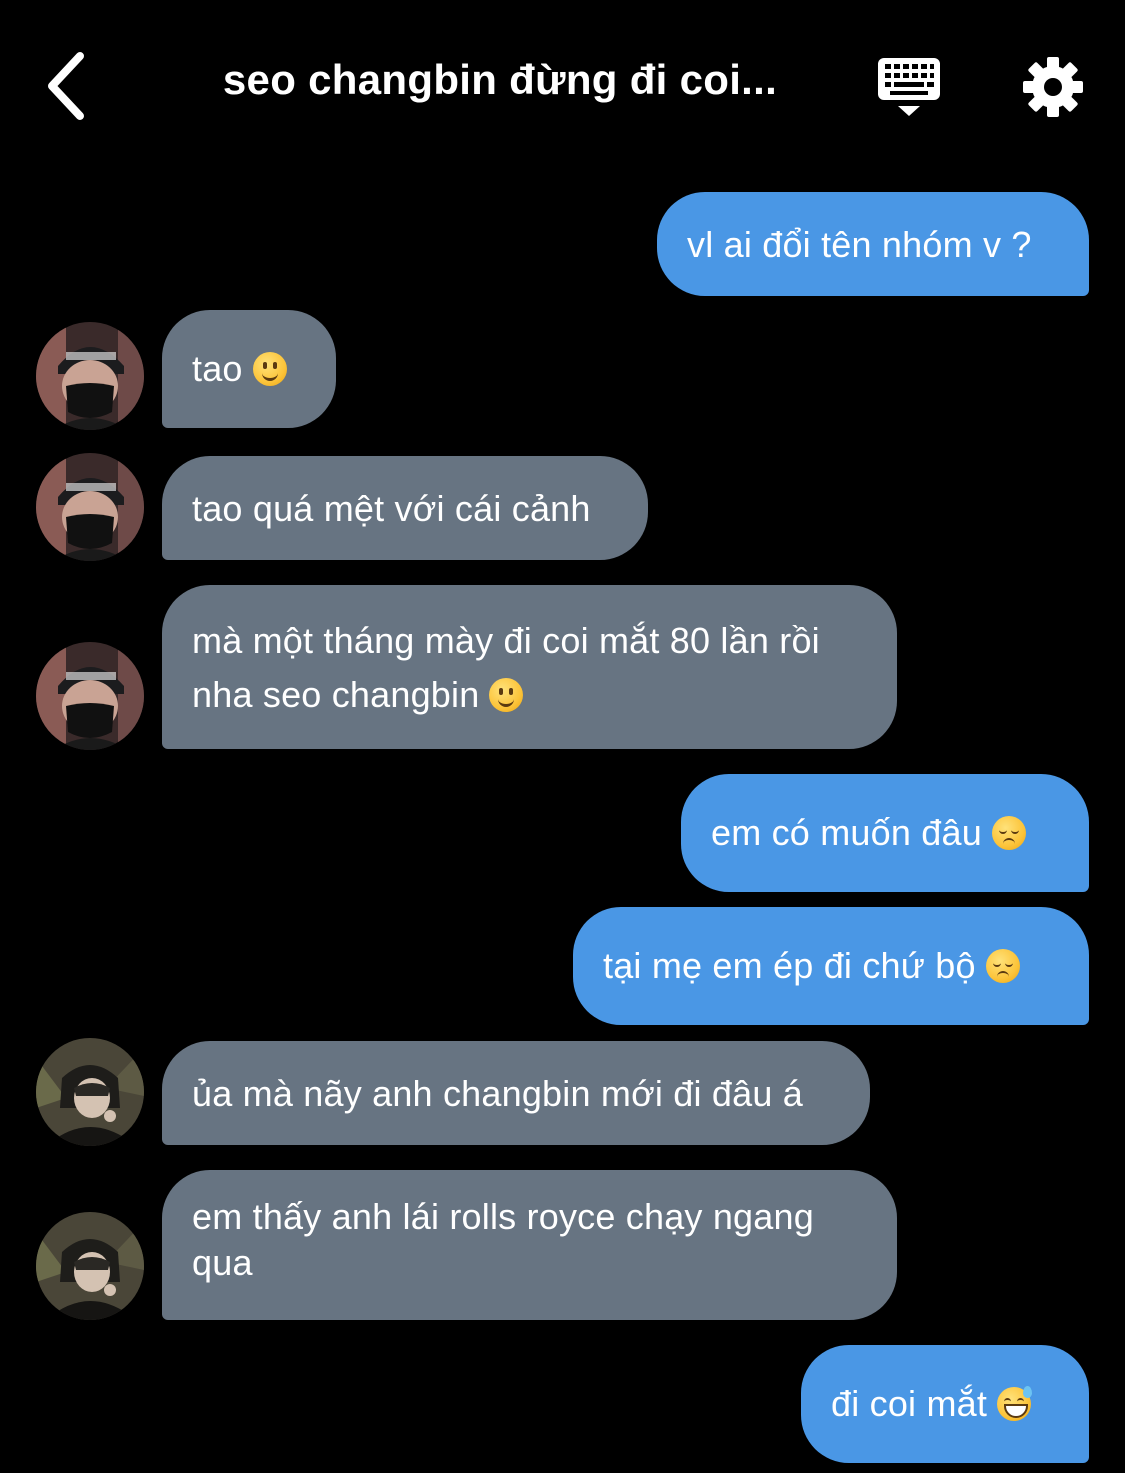  I want to click on keyboard-button, so click(909, 87).